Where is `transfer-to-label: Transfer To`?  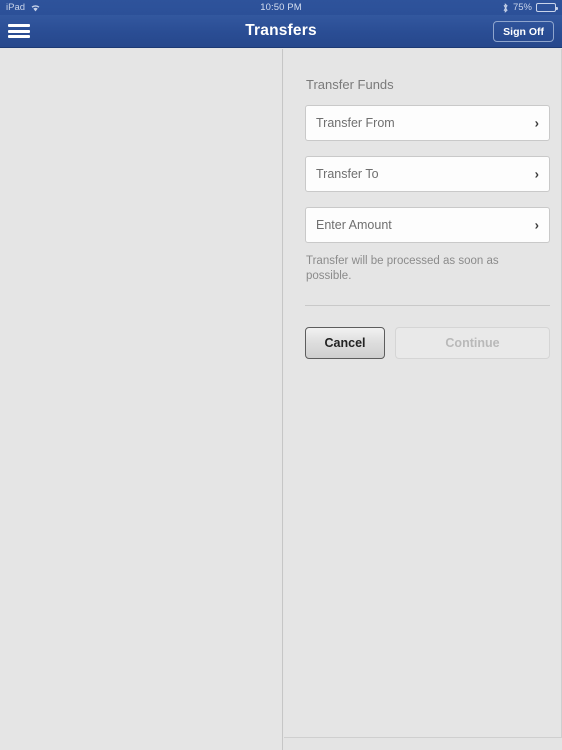
transfer-to-label: Transfer To is located at coordinates (347, 174).